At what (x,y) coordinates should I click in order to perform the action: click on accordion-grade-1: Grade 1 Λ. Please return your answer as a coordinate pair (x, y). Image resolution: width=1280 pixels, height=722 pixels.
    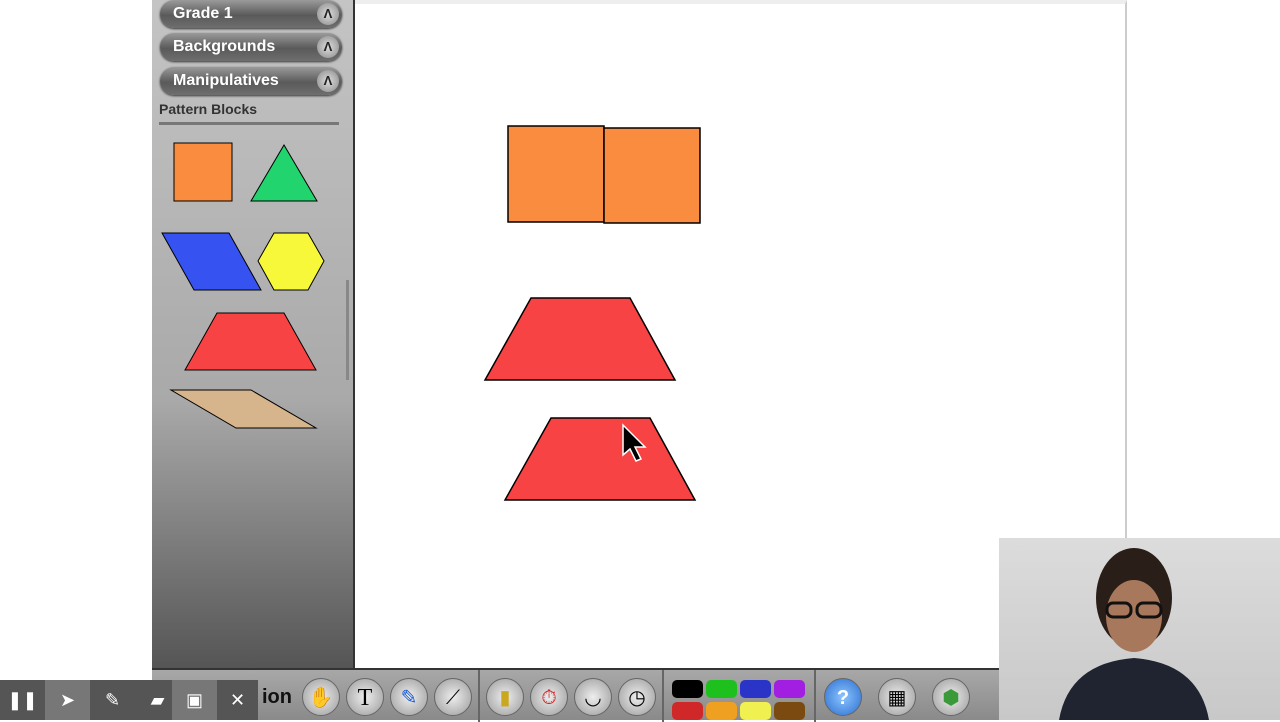
    Looking at the image, I should click on (251, 14).